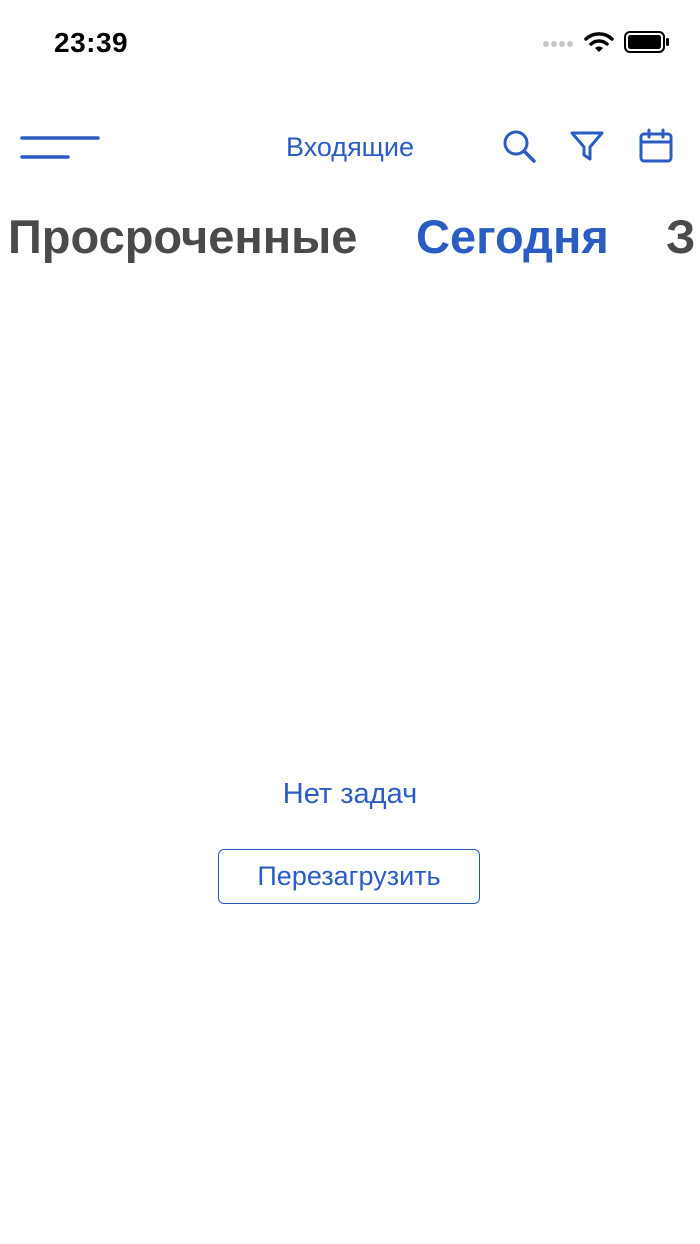 The height and width of the screenshot is (1244, 700). Describe the element at coordinates (680, 237) in the screenshot. I see `tab-next: З` at that location.